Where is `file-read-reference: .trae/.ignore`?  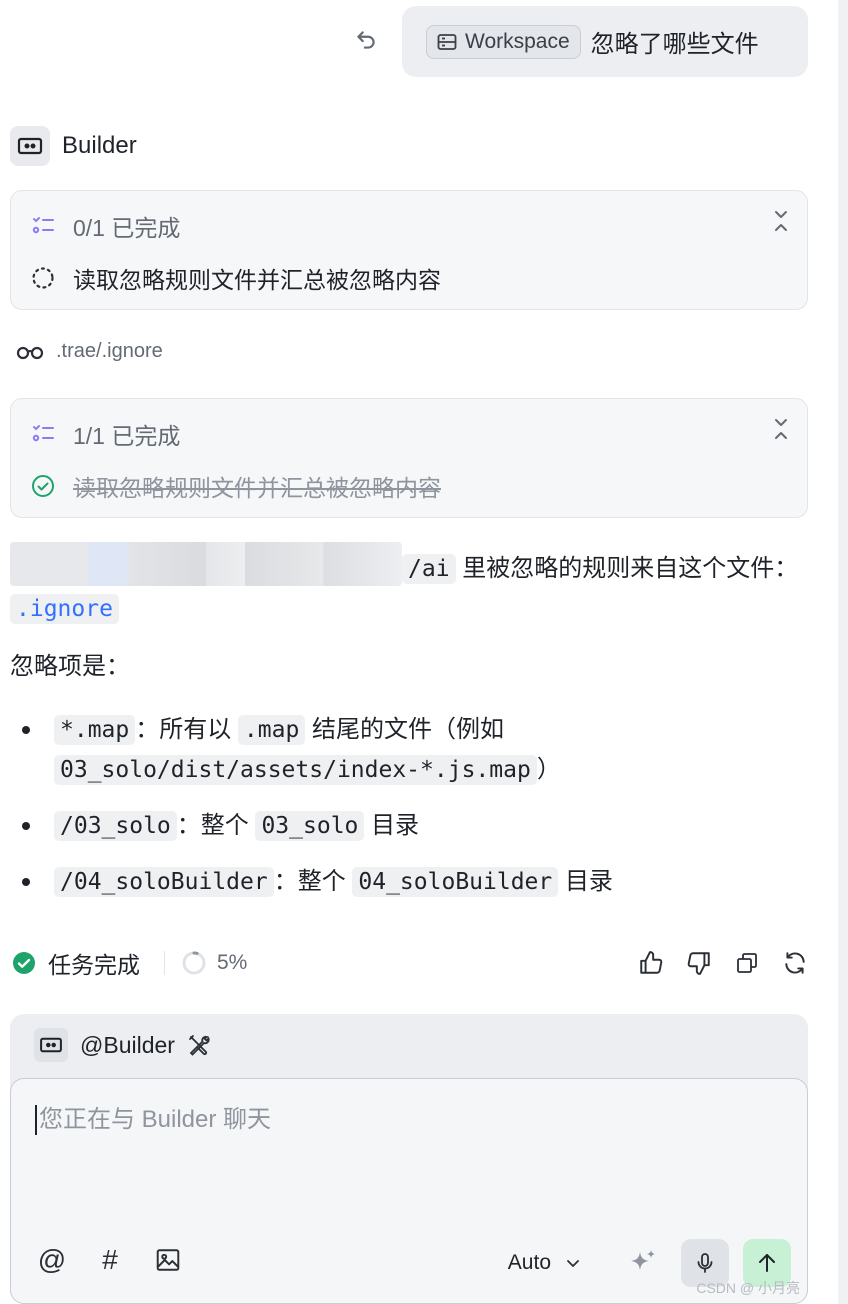
file-read-reference: .trae/.ignore is located at coordinates (89, 351).